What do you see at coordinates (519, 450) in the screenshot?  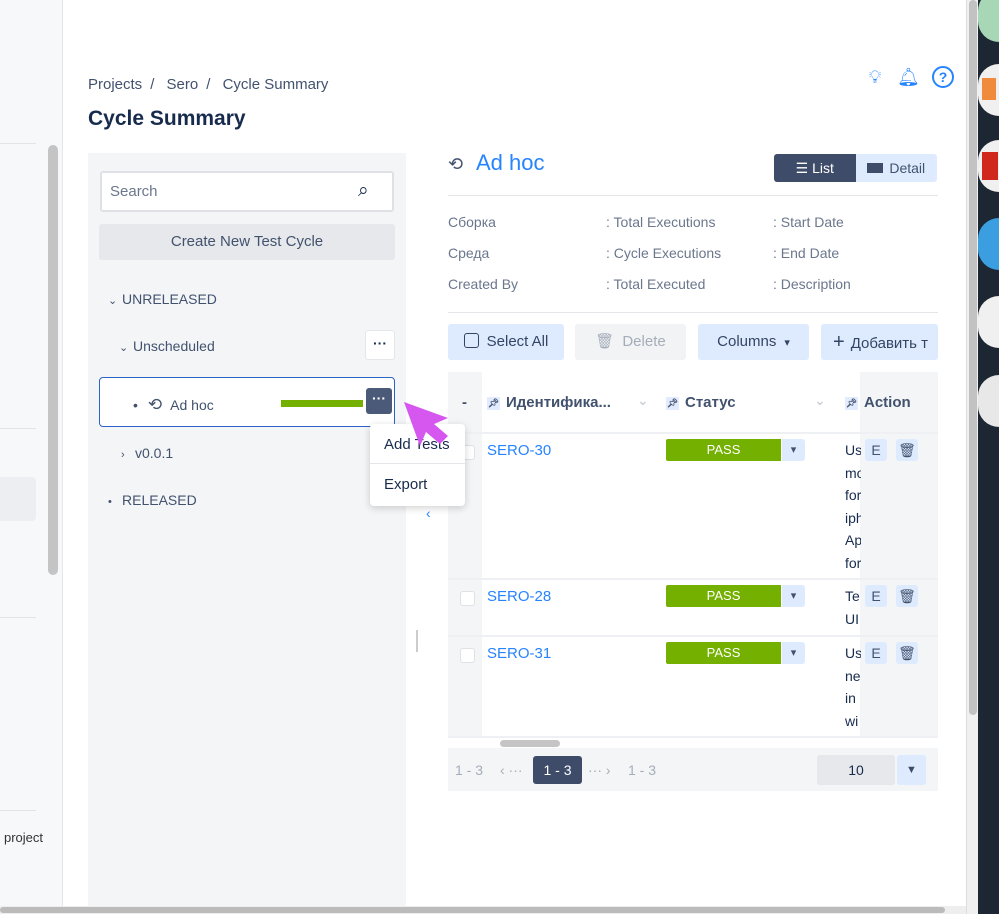 I see `issue-key-link: SERO-30` at bounding box center [519, 450].